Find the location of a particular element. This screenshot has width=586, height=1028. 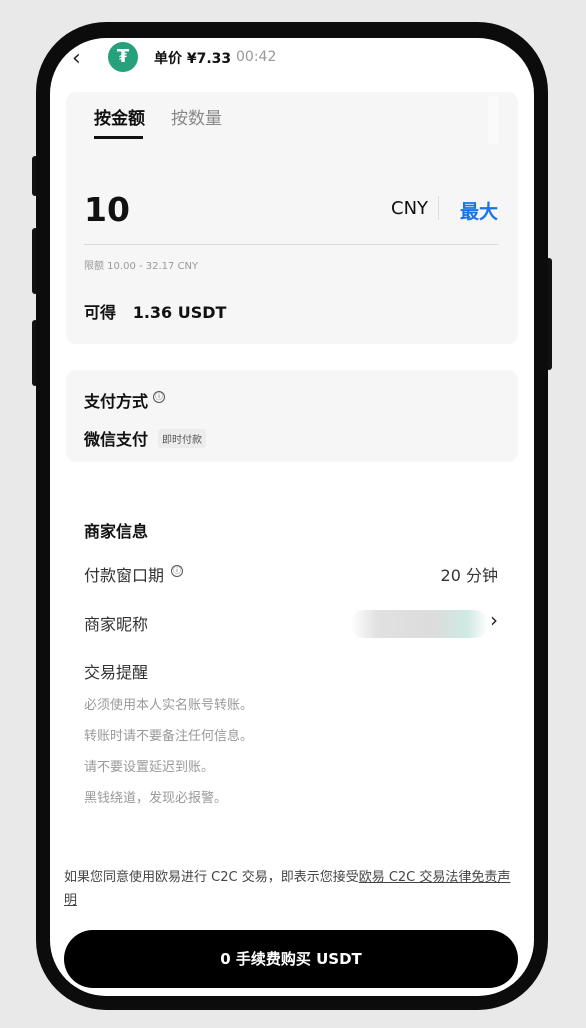

merchant-nickname-label: 商家昵称 is located at coordinates (116, 624).